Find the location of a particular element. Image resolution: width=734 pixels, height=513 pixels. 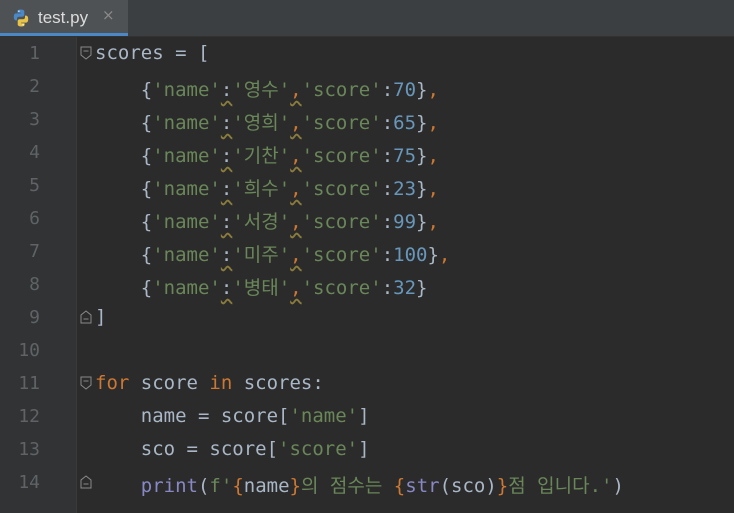

code-token: '영희' is located at coordinates (261, 123).